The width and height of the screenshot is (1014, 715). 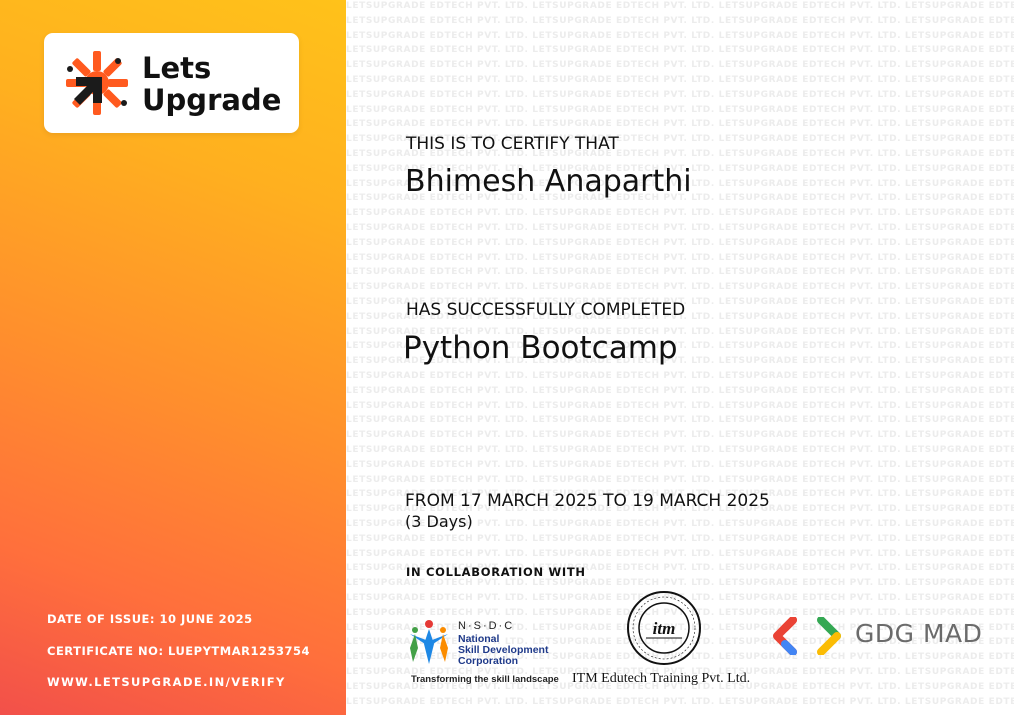 What do you see at coordinates (486, 626) in the screenshot?
I see `nsdc-abbreviation: N·S·D·C` at bounding box center [486, 626].